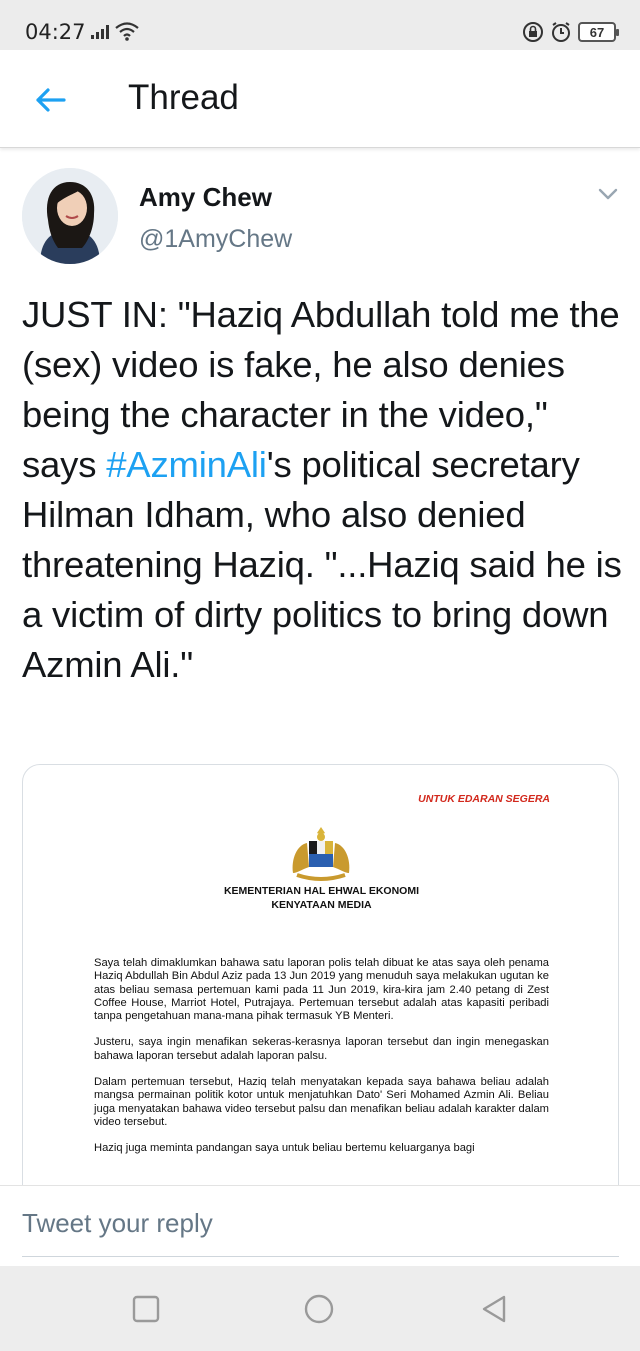  I want to click on reply-bar: Tweet your reply, so click(320, 1225).